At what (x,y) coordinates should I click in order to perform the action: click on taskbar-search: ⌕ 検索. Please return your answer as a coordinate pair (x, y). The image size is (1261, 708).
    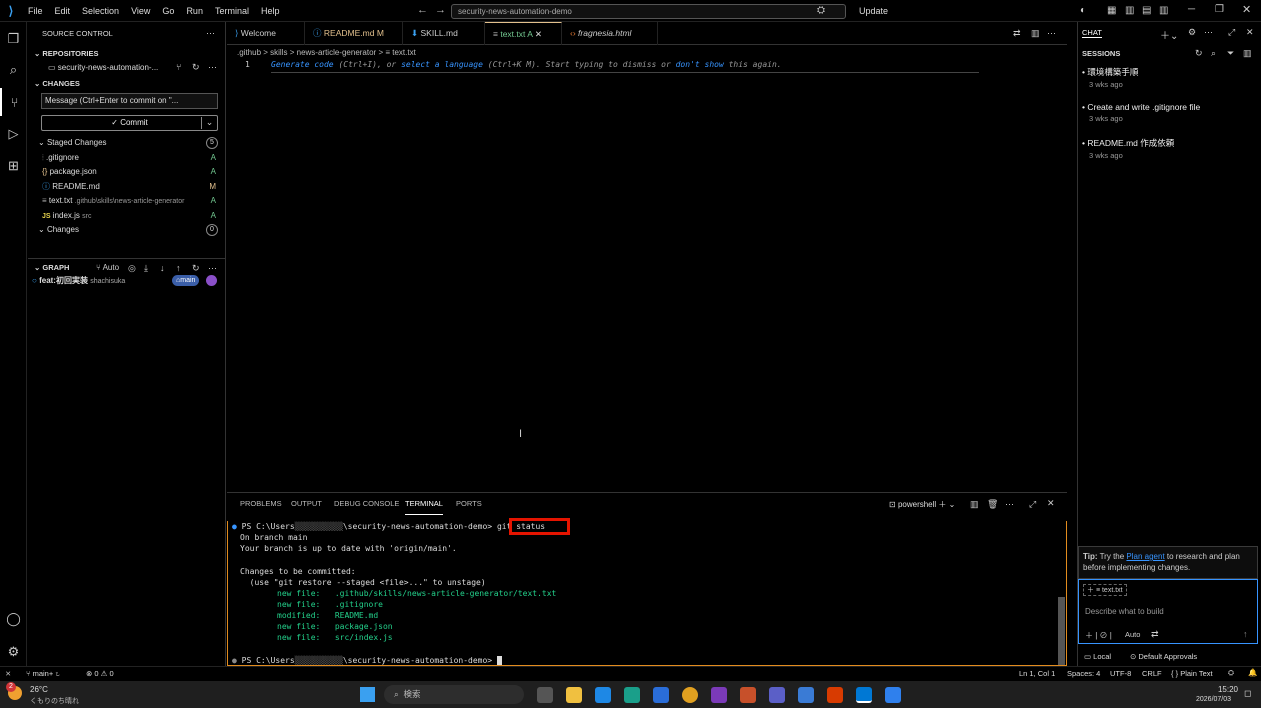
    Looking at the image, I should click on (454, 694).